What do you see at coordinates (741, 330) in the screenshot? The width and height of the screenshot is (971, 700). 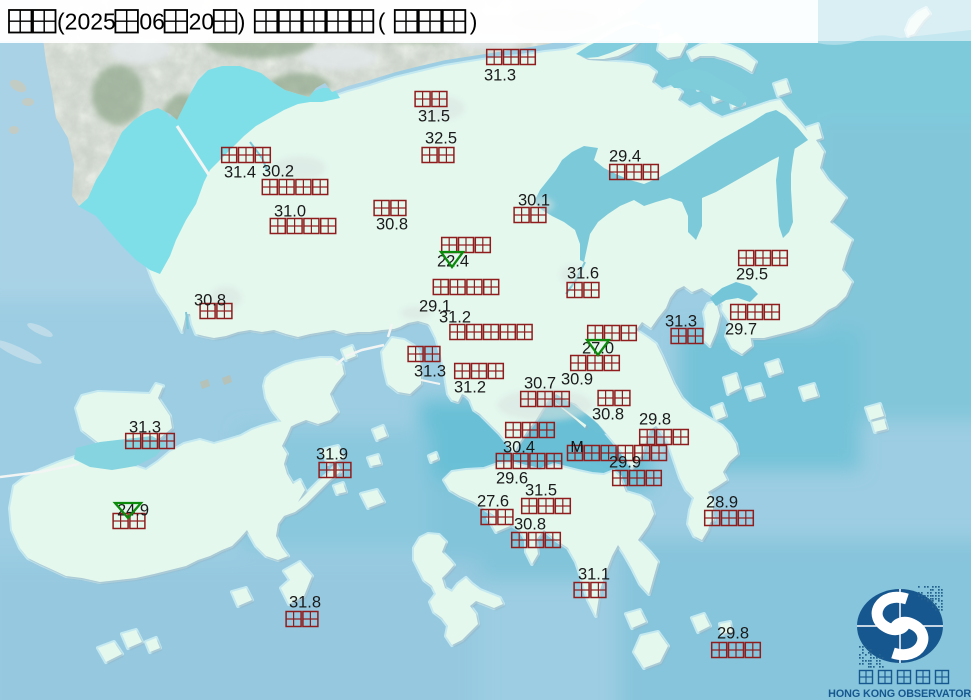 I see `svg-text: 29.7` at bounding box center [741, 330].